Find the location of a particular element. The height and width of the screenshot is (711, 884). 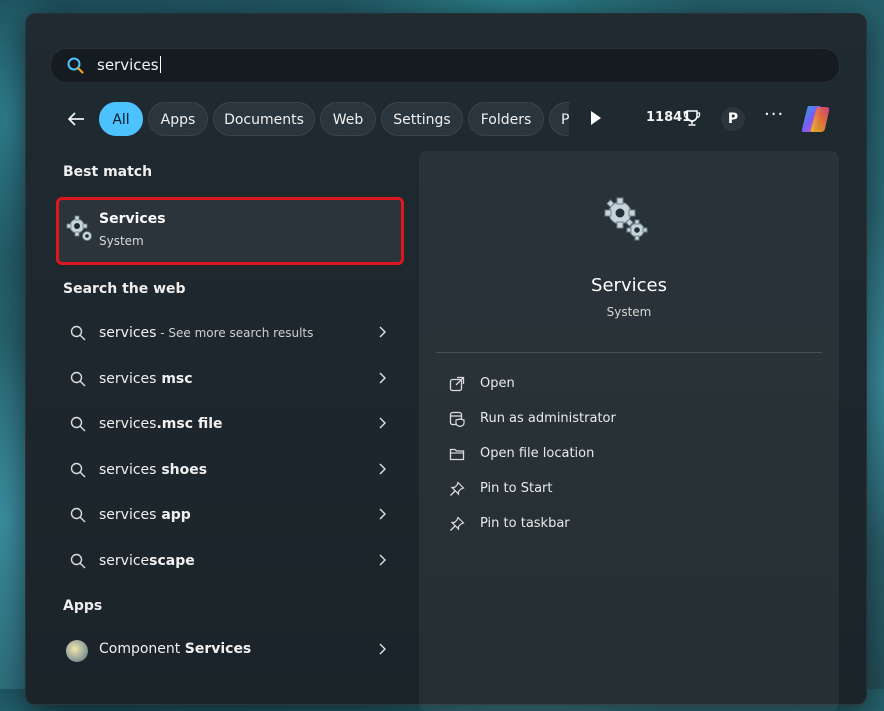

search-web-heading: Search the web is located at coordinates (124, 289).